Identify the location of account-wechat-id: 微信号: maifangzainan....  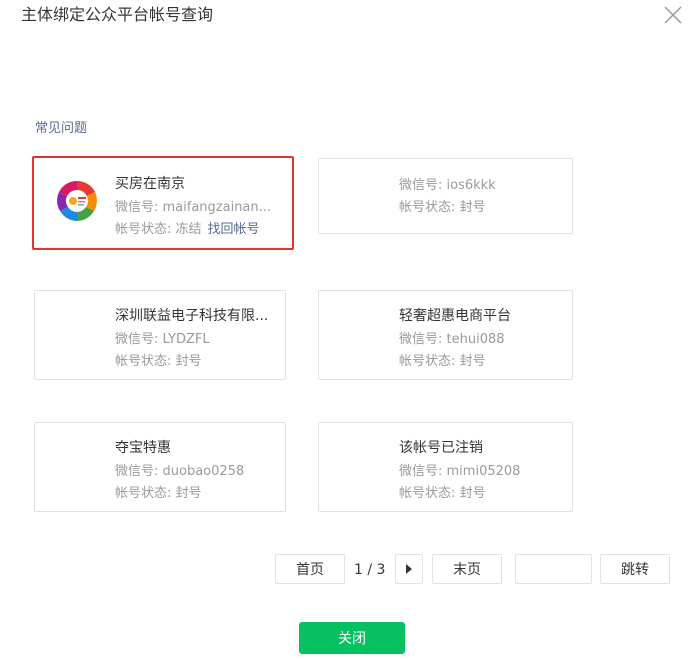
(193, 207).